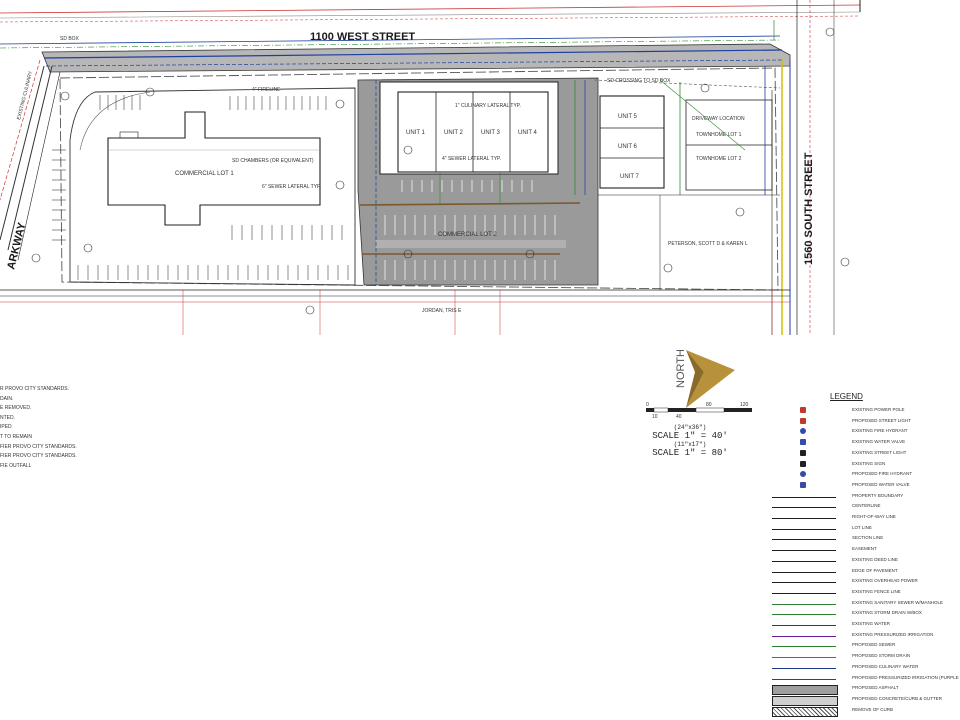  Describe the element at coordinates (690, 453) in the screenshot. I see `scale-small: SCALE 1" = 80'` at that location.